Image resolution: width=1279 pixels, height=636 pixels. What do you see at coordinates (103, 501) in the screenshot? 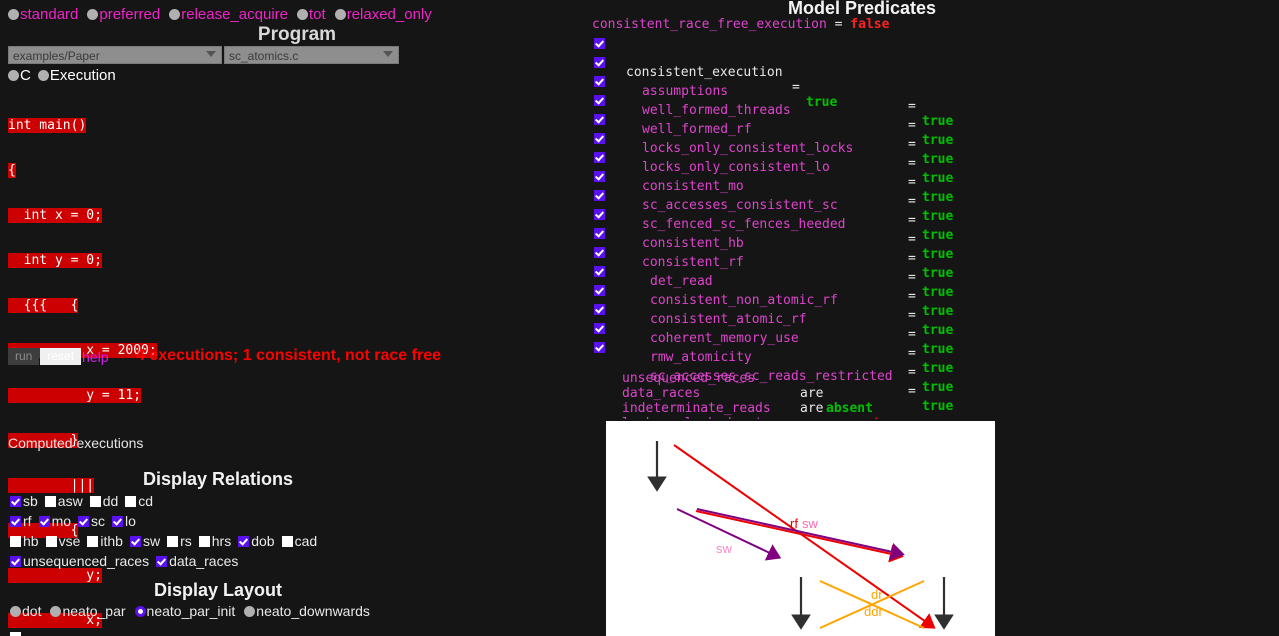
I see `relation-toggle-dd: dd` at bounding box center [103, 501].